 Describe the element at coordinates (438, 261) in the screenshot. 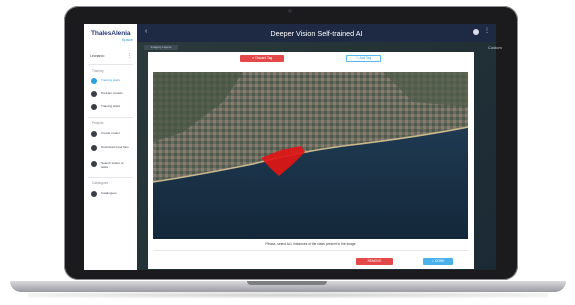

I see `done-button: ✓ DONE` at that location.